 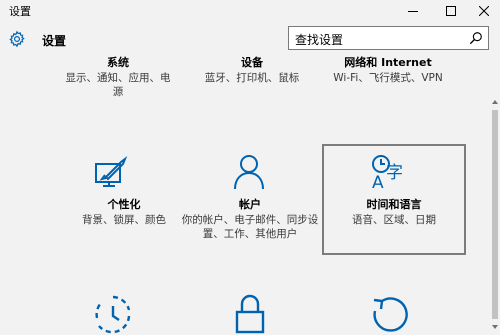 I want to click on scroll-up-arrow-icon, so click(x=495, y=102).